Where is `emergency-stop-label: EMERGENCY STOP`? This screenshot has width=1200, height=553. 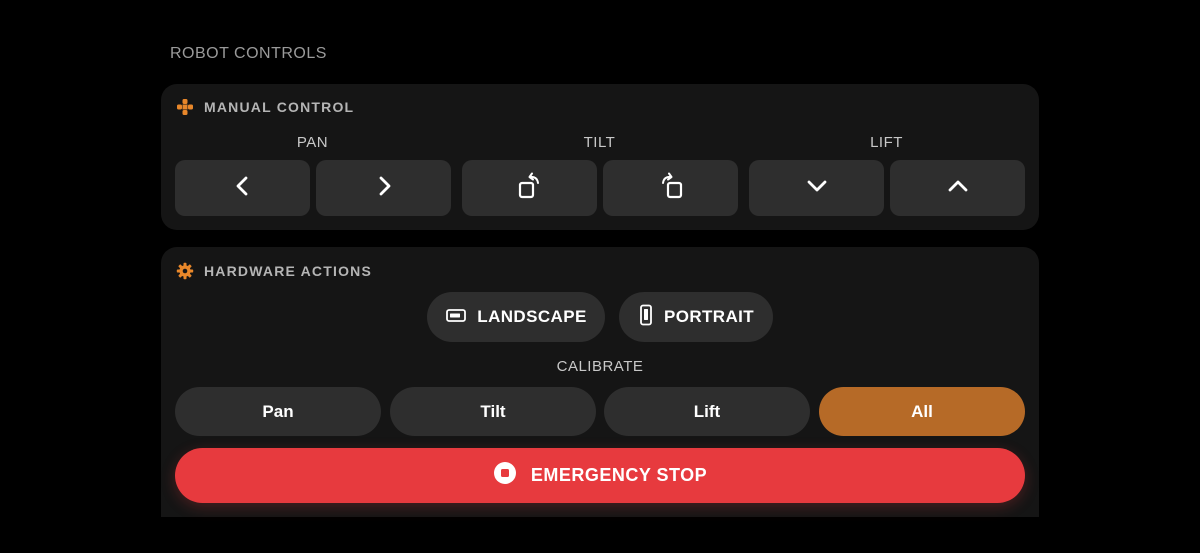
emergency-stop-label: EMERGENCY STOP is located at coordinates (619, 475).